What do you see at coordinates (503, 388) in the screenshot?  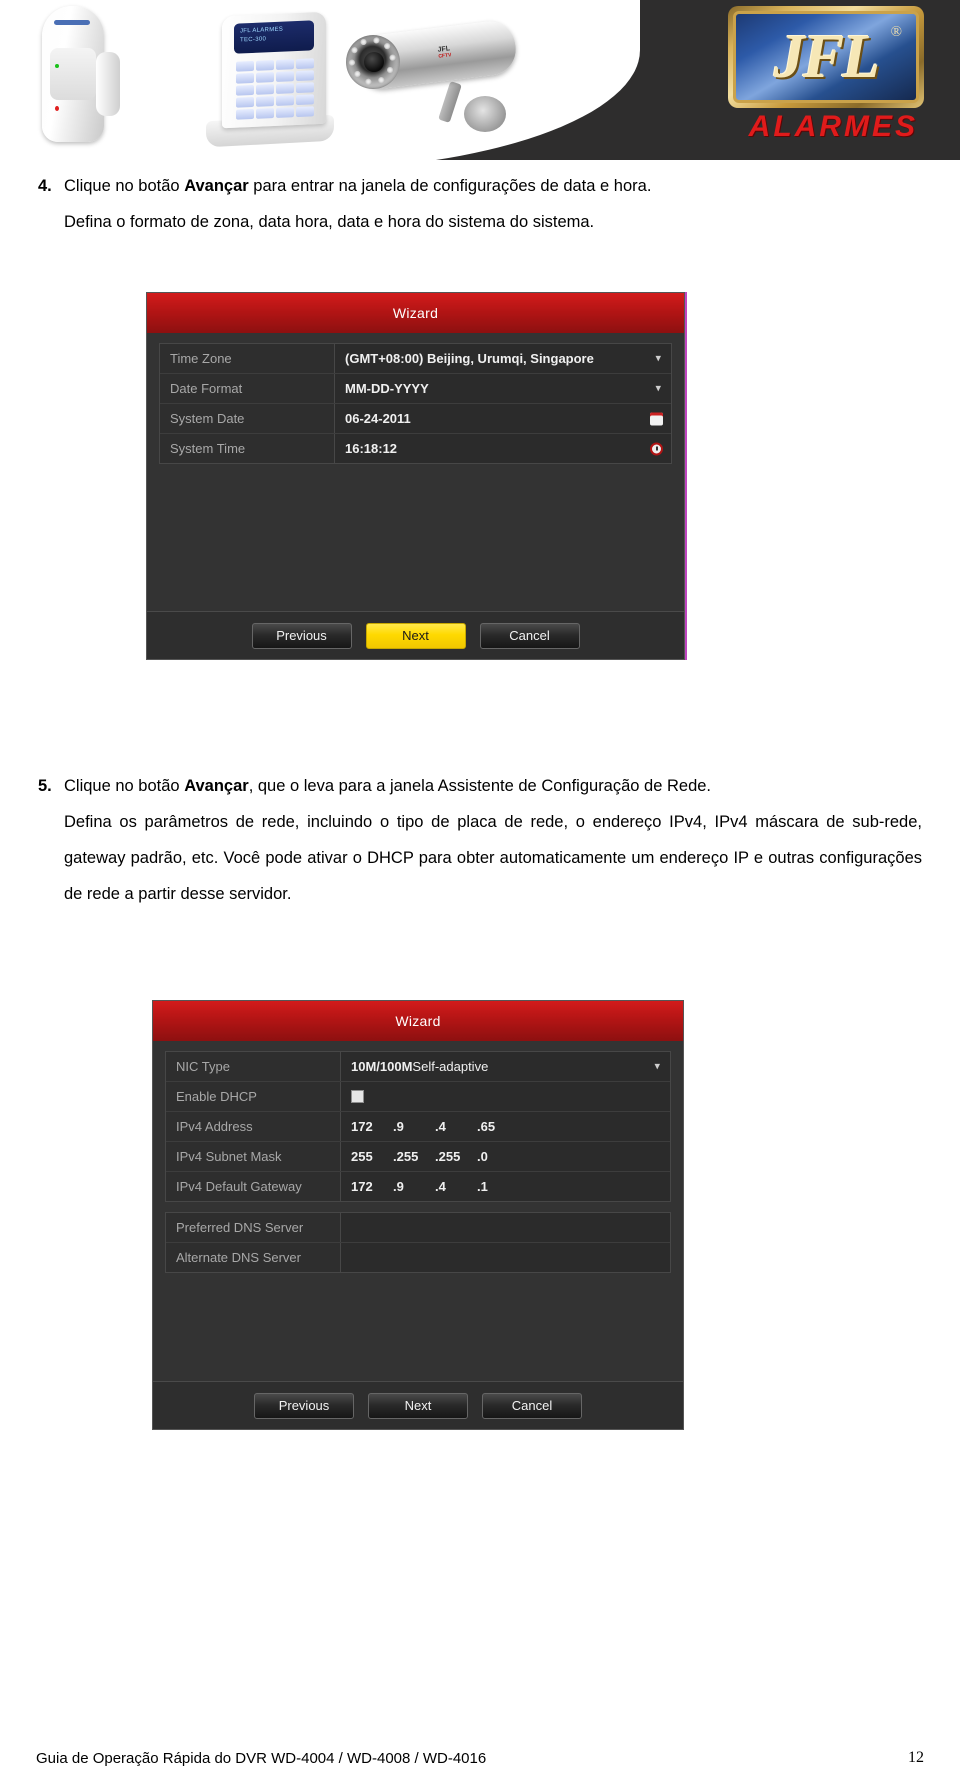 I see `value-date-format: MM-DD-YYYY` at bounding box center [503, 388].